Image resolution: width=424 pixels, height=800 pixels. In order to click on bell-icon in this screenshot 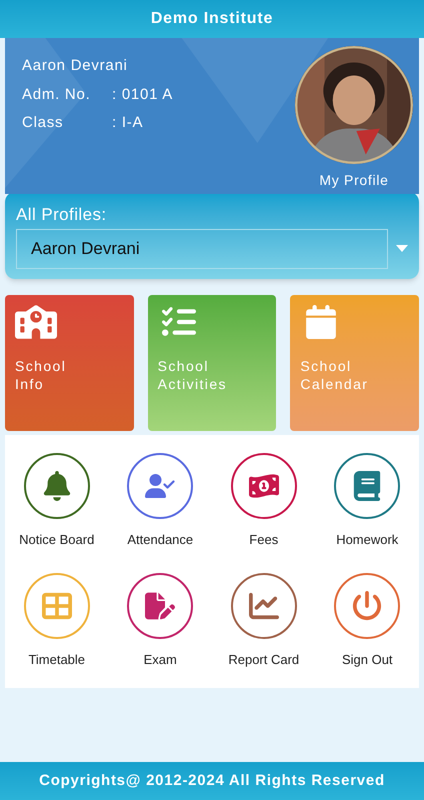, I will do `click(57, 485)`.